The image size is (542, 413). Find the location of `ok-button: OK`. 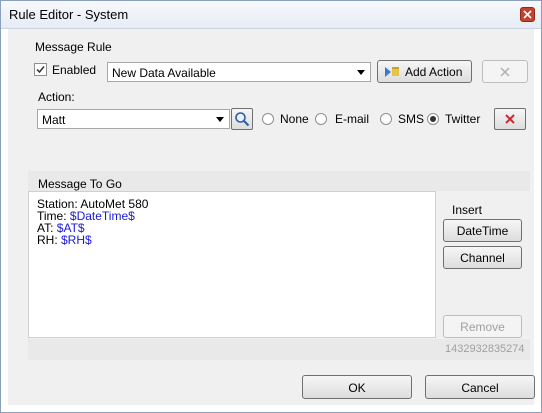

ok-button: OK is located at coordinates (357, 387).